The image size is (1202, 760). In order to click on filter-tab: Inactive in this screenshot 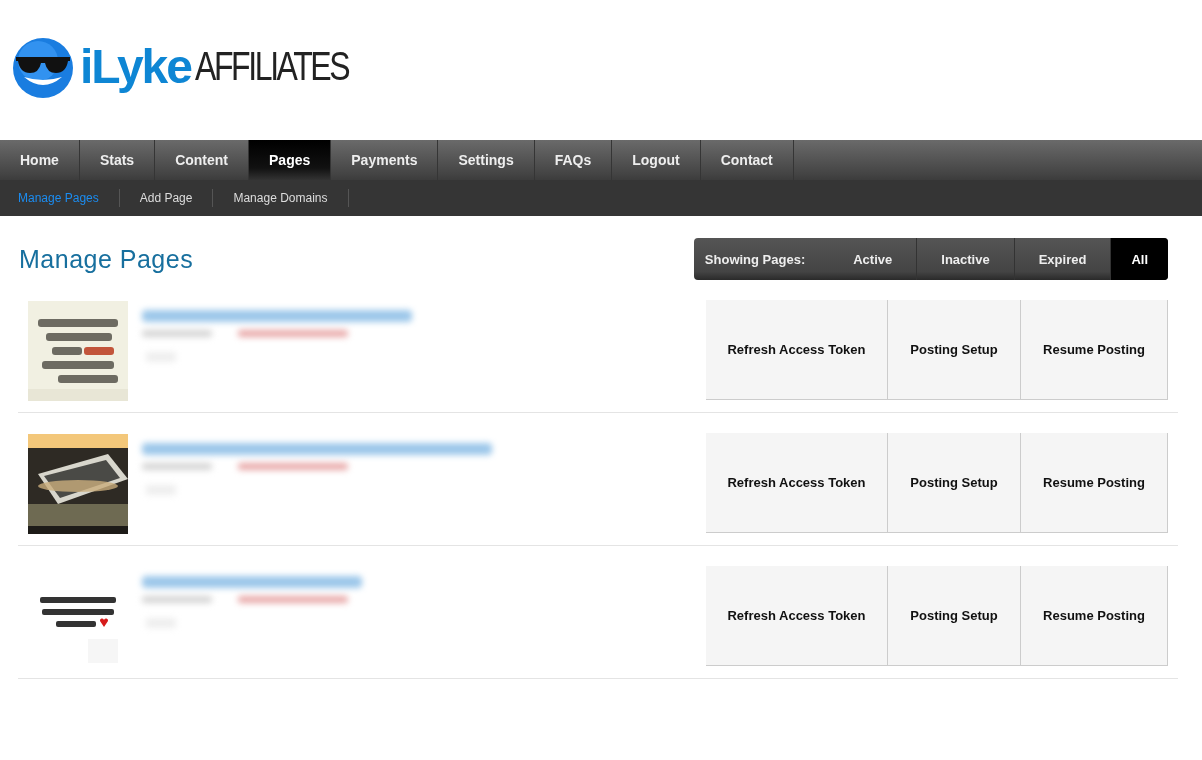, I will do `click(965, 259)`.